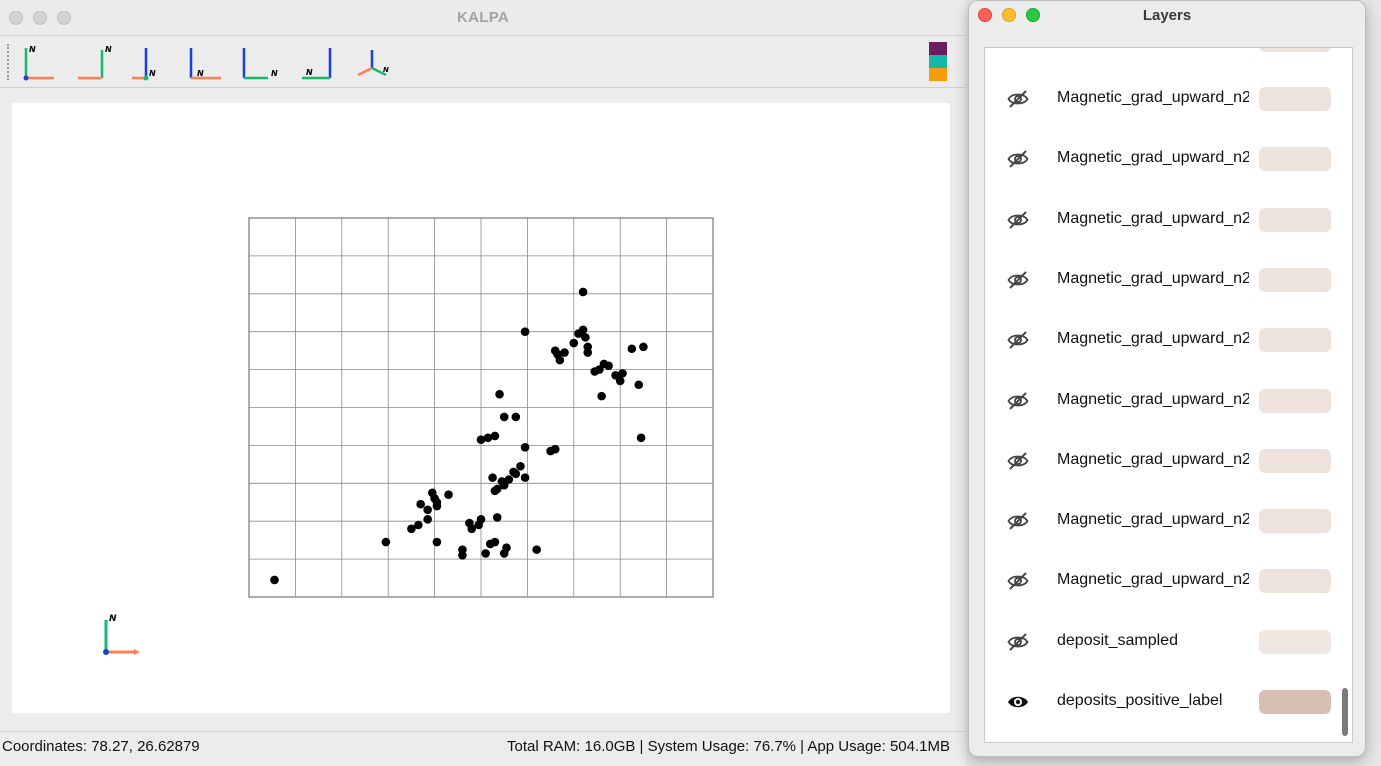 This screenshot has height=766, width=1381. What do you see at coordinates (8, 62) in the screenshot?
I see `toolbar-grip` at bounding box center [8, 62].